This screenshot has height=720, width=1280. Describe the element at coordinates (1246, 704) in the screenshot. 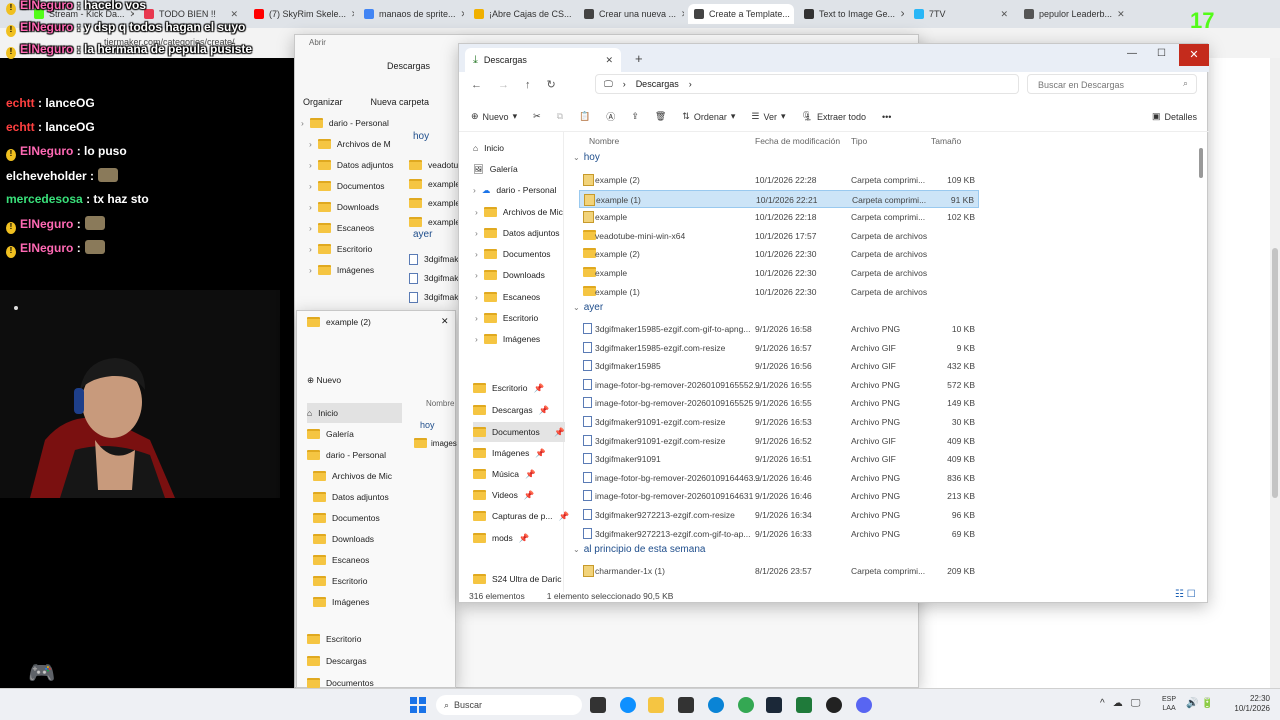

I see `clock: 22:30 10/1/2026` at that location.